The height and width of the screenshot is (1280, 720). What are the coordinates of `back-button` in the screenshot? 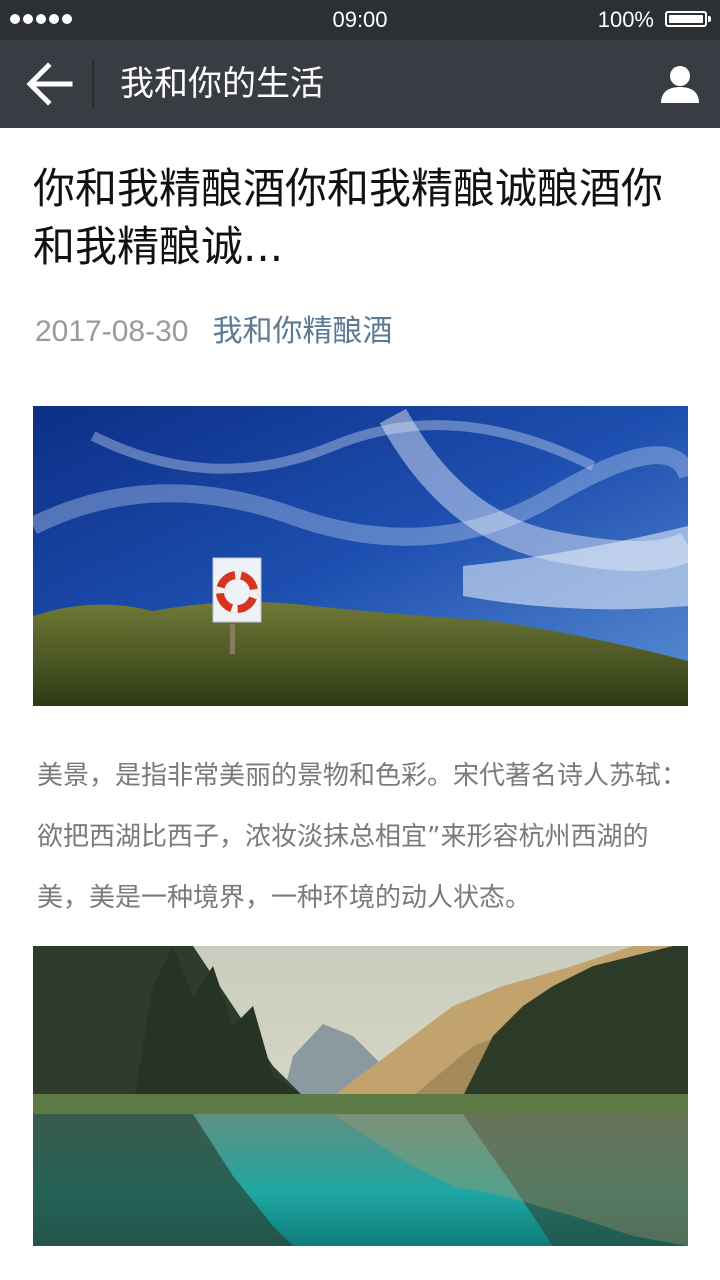 It's located at (50, 84).